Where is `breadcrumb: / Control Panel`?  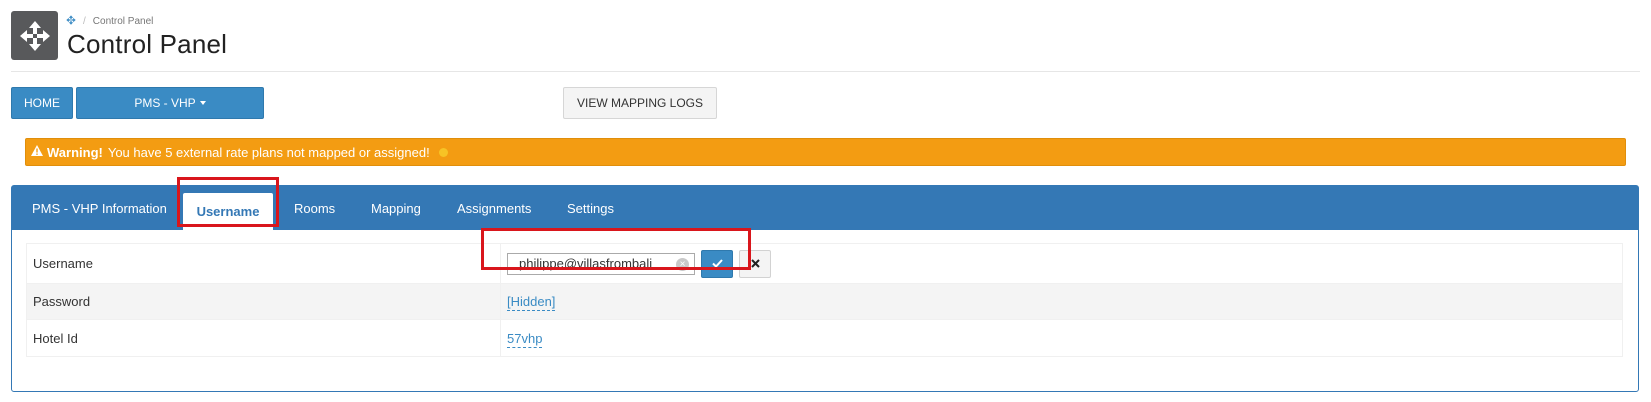 breadcrumb: / Control Panel is located at coordinates (109, 21).